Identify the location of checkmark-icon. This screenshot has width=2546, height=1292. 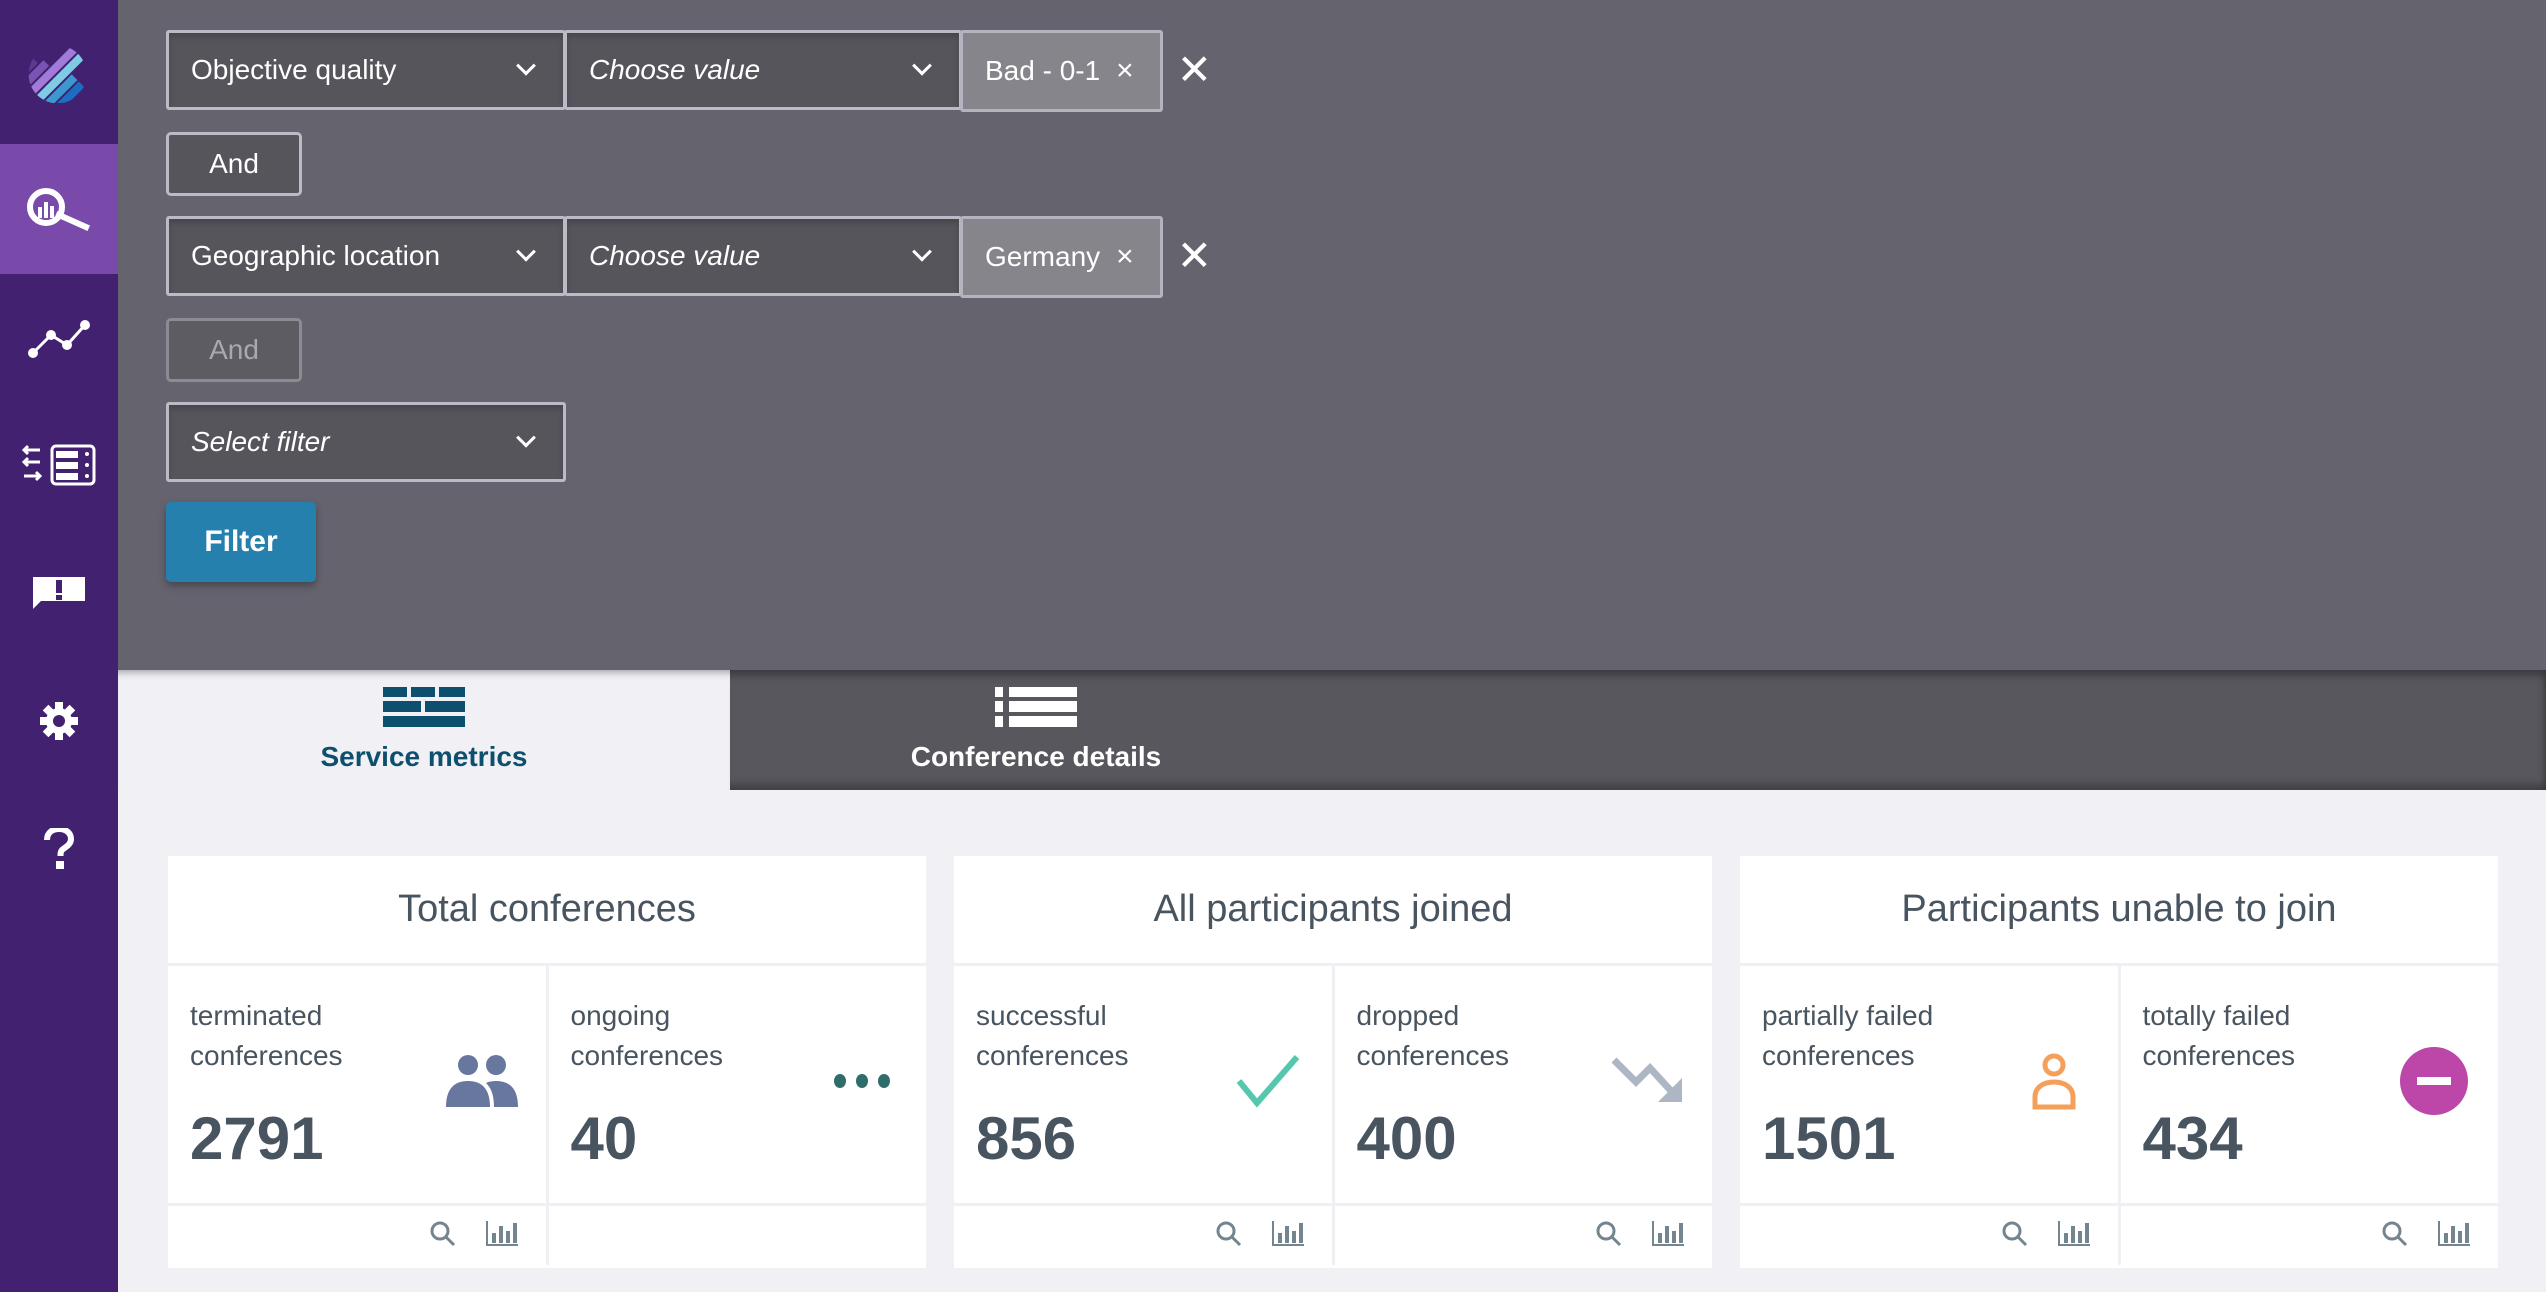
(1268, 1081).